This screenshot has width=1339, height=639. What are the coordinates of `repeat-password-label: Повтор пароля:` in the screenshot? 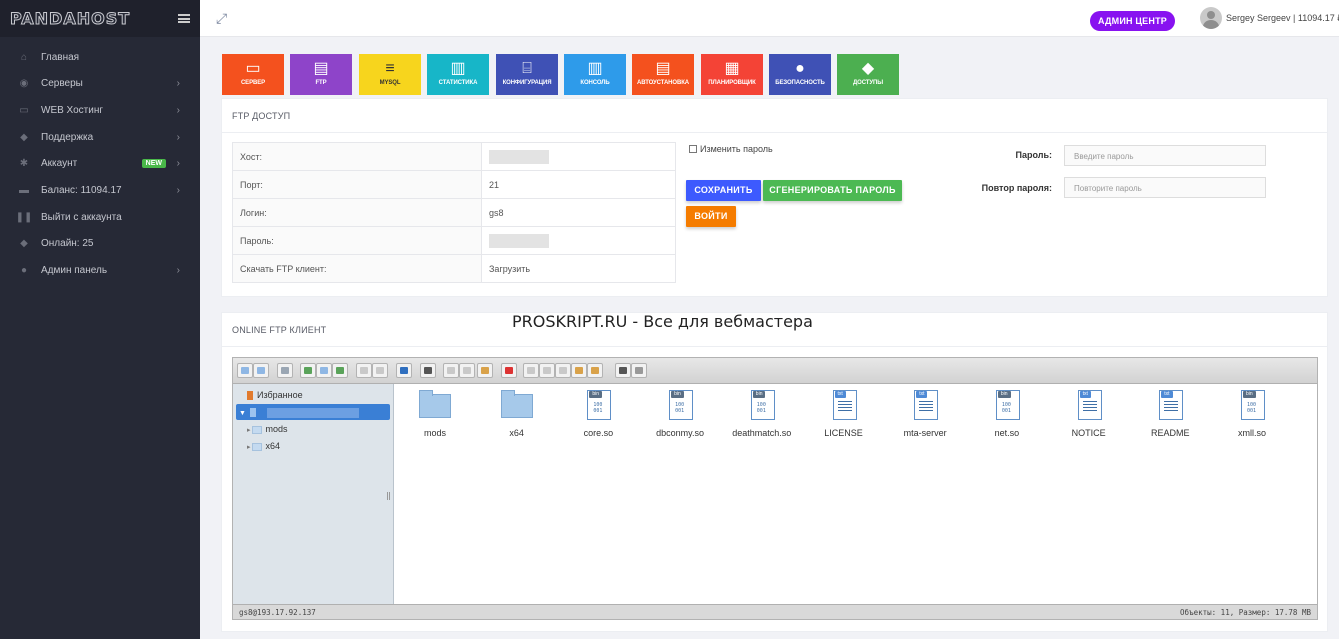 It's located at (1016, 188).